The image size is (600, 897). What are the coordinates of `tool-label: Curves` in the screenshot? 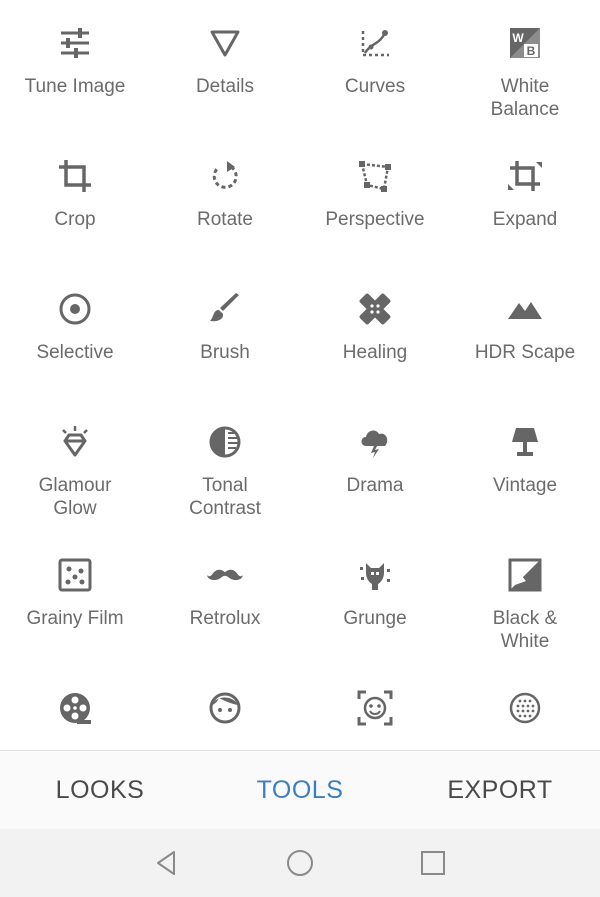 It's located at (375, 86).